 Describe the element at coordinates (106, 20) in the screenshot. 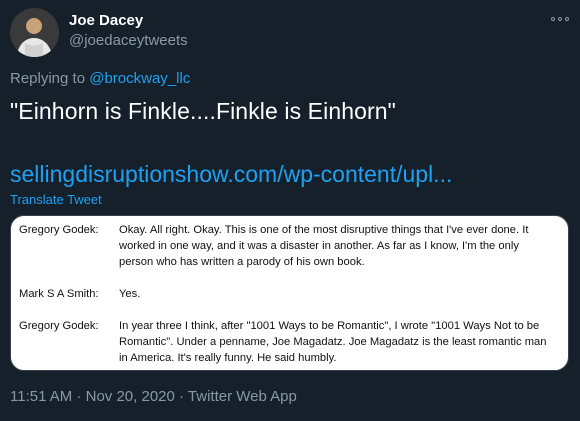

I see `user-display-name: Joe Dacey` at that location.